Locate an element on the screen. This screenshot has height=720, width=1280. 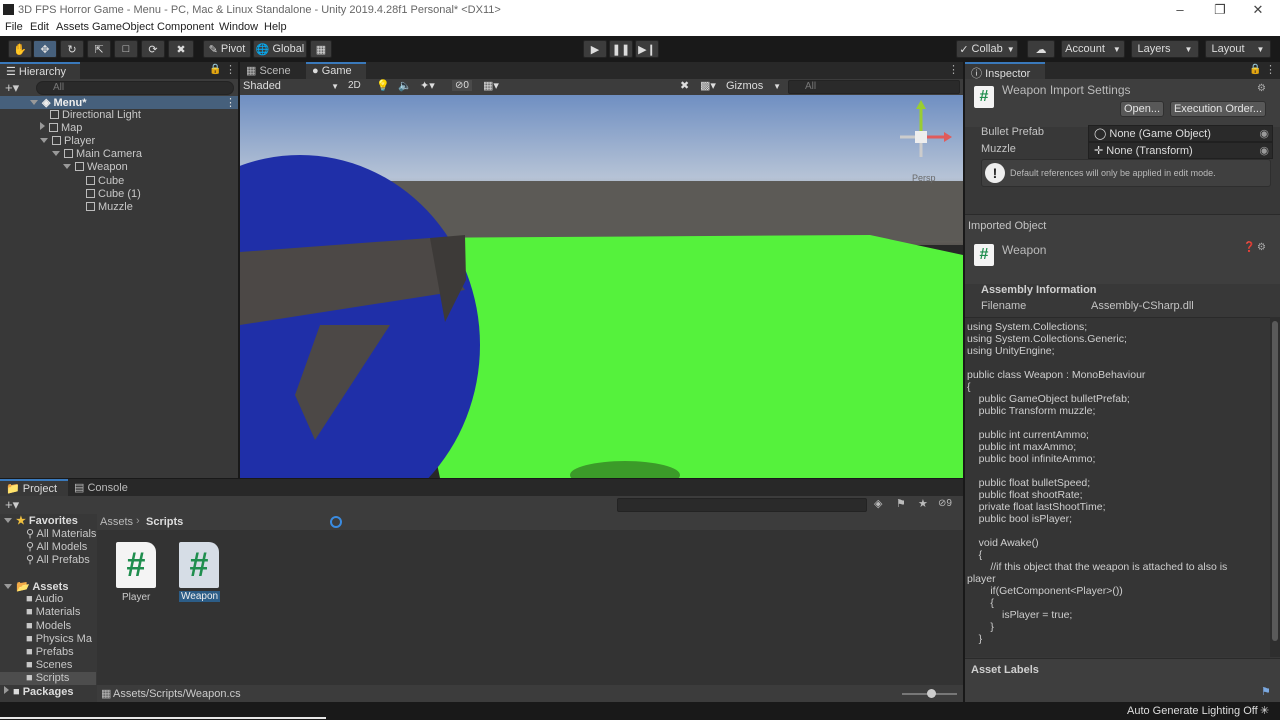
menu-edit: Edit is located at coordinates (39, 27).